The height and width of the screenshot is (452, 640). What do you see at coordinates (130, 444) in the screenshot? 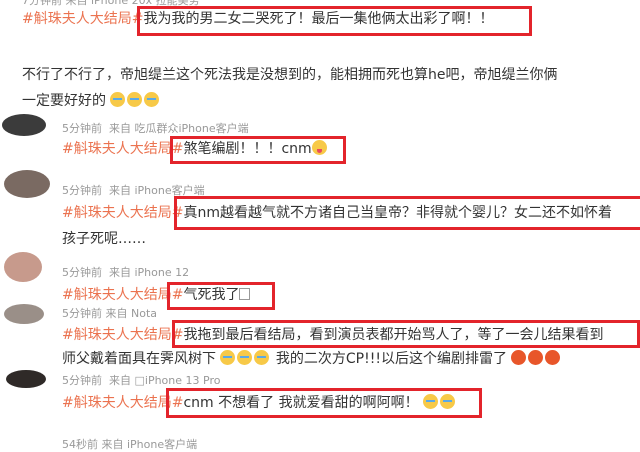
I see `partial-footer-meta: 54秒前 来自 iPhone客户端` at bounding box center [130, 444].